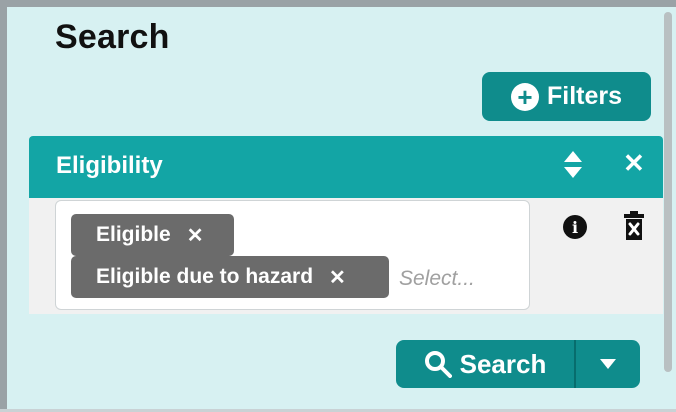  I want to click on filters-button: + Filters, so click(566, 96).